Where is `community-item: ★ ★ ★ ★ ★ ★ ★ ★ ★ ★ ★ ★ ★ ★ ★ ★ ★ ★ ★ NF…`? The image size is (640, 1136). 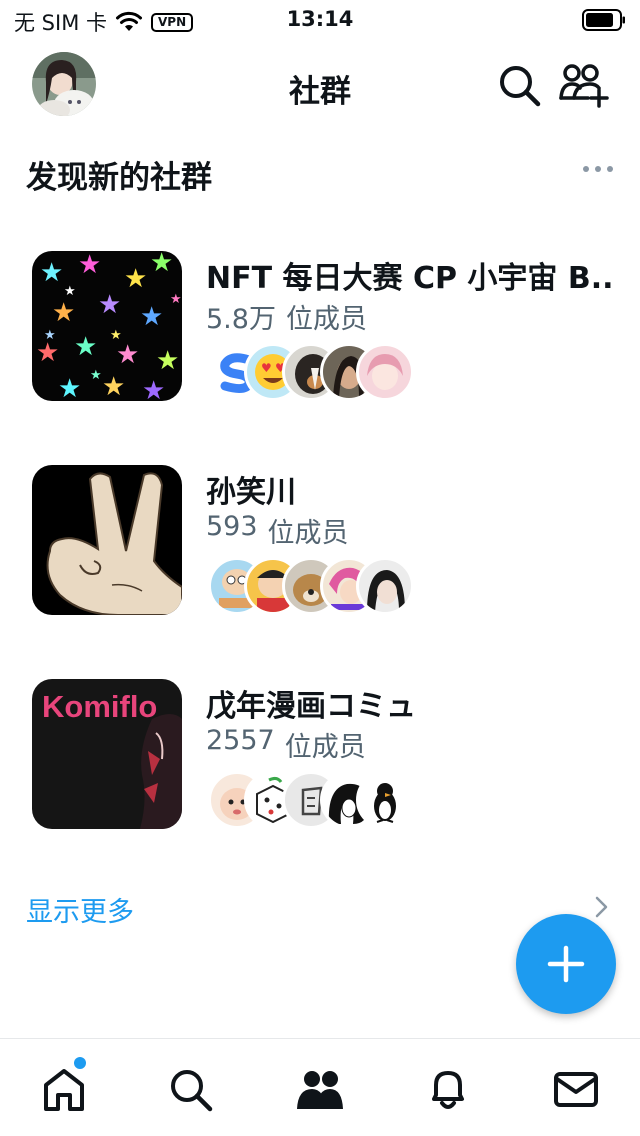 community-item: ★ ★ ★ ★ ★ ★ ★ ★ ★ ★ ★ ★ ★ ★ ★ ★ ★ ★ ★ NF… is located at coordinates (327, 327).